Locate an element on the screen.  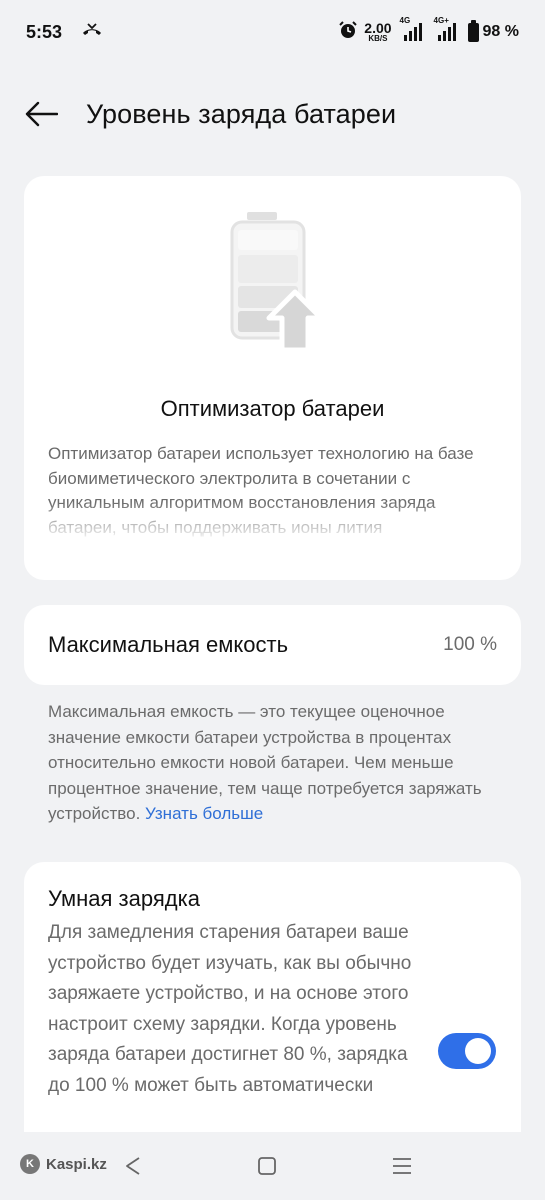
max-capacity-label: Максимальная емкость is located at coordinates (168, 644).